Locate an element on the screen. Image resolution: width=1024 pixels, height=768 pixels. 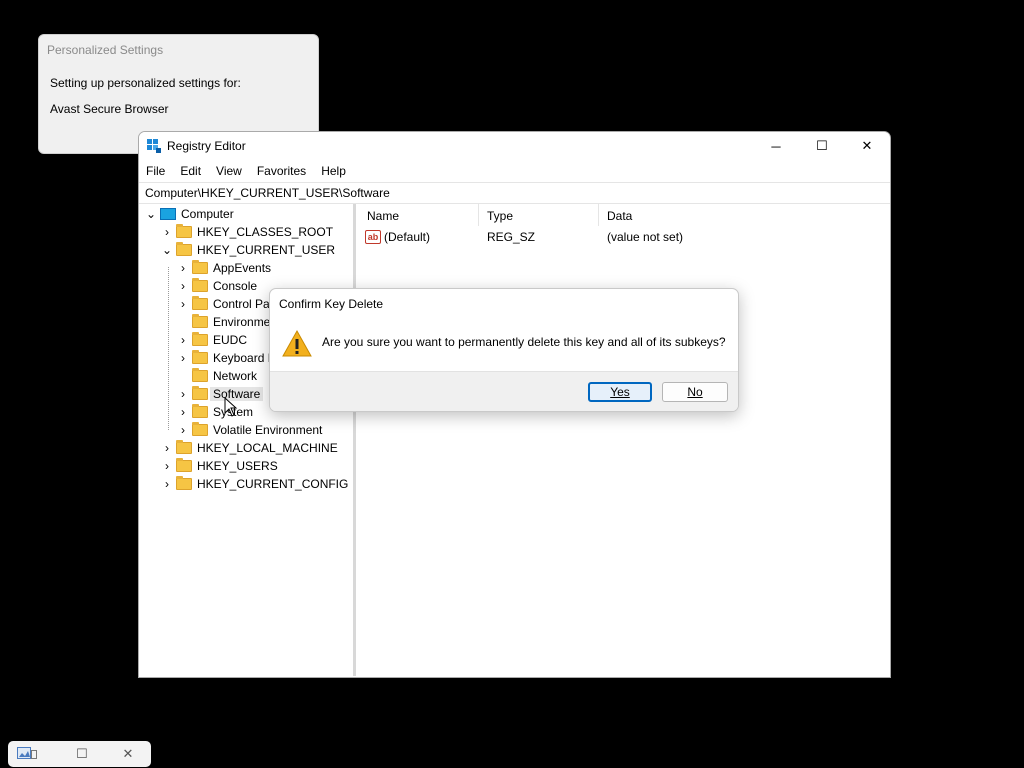
string-value-icon: ab is located at coordinates (373, 237).